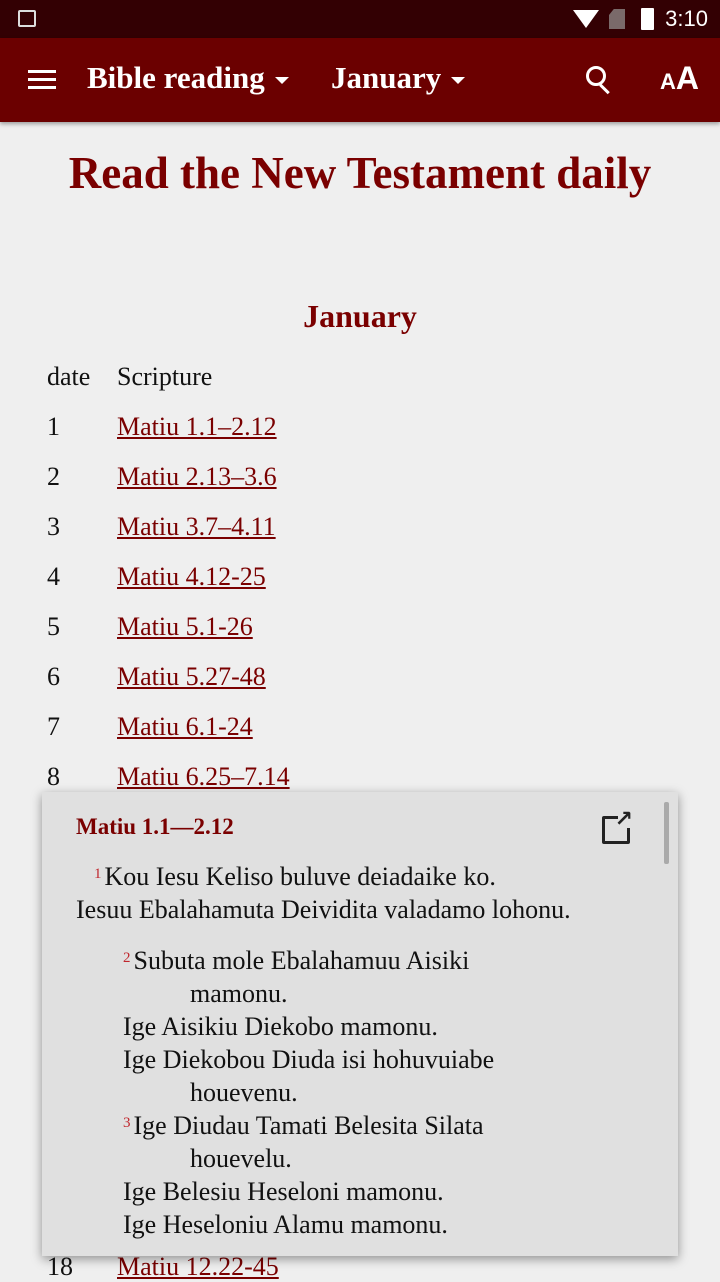  What do you see at coordinates (53, 676) in the screenshot?
I see `row-date: 6` at bounding box center [53, 676].